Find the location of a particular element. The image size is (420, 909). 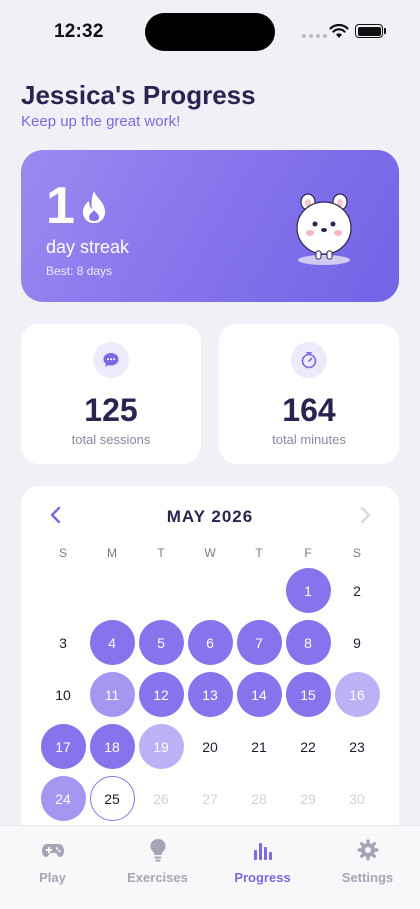

tab-bar: Play Exercises Progress Settings is located at coordinates (210, 867).